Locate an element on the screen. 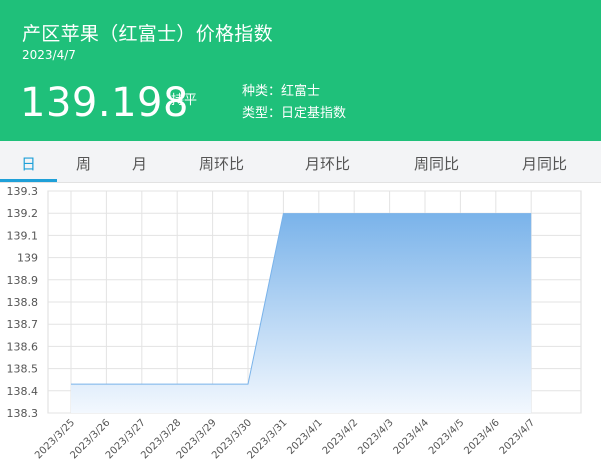 Image resolution: width=601 pixels, height=469 pixels. tab-week-on-week: 周环比 is located at coordinates (221, 163).